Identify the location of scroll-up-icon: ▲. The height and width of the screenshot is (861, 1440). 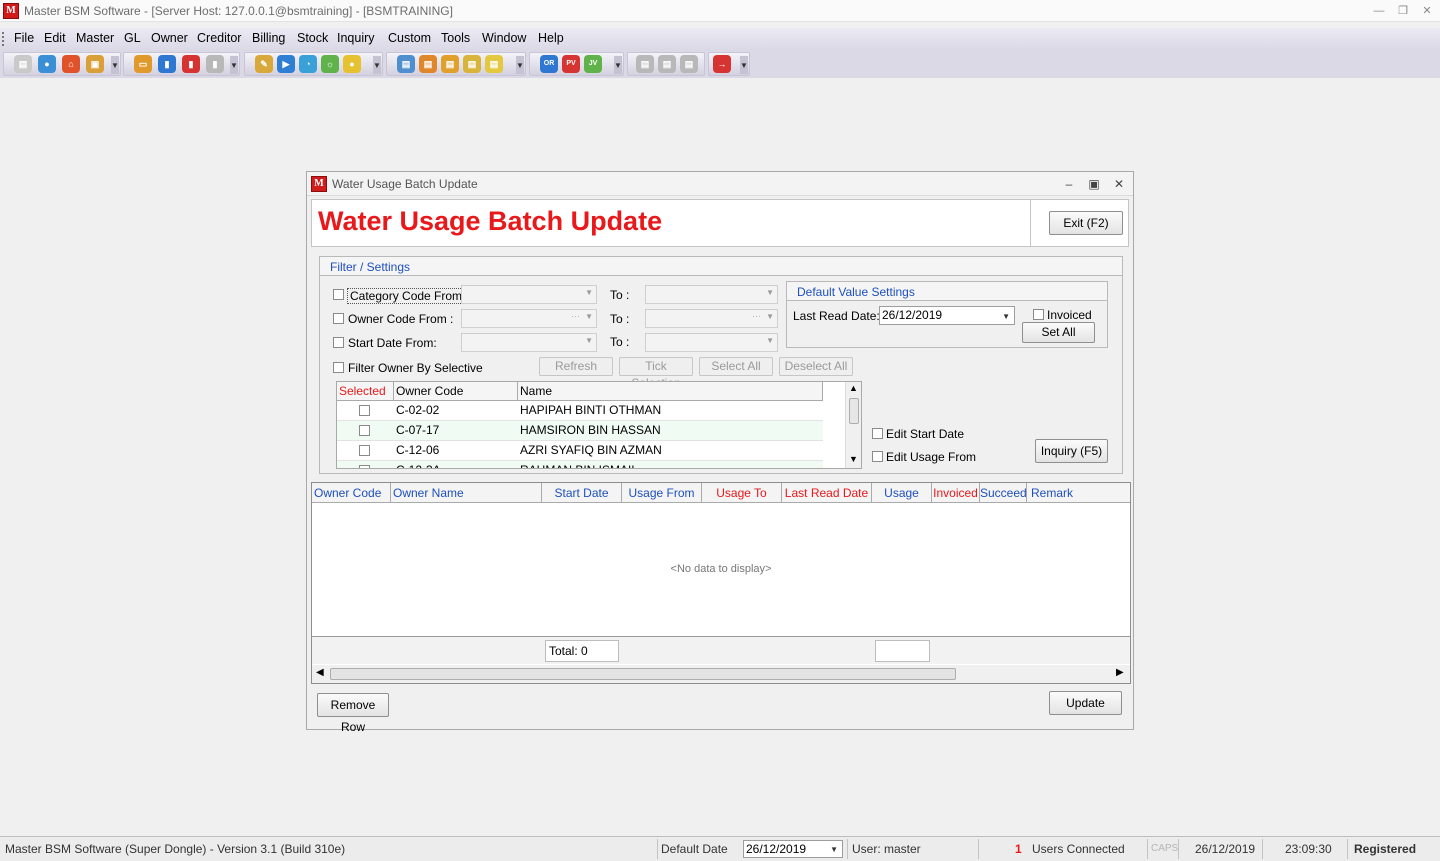
(853, 388).